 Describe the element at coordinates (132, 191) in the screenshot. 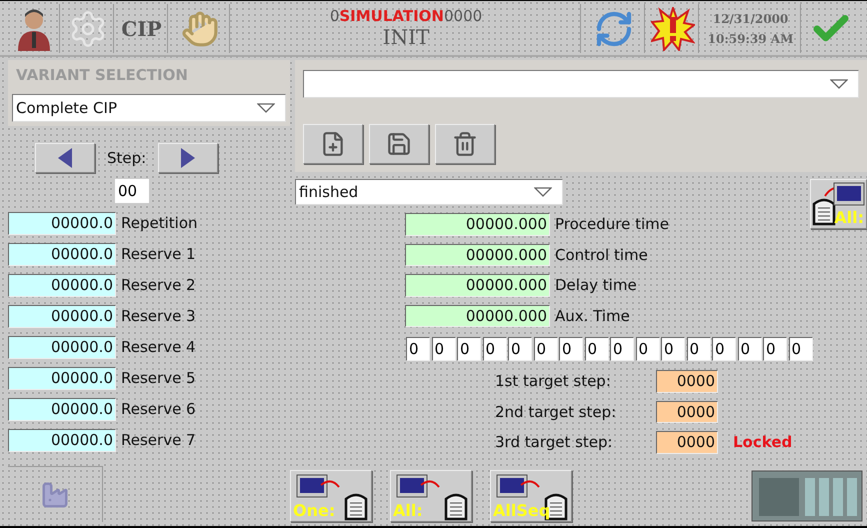

I see `step-field: 00` at that location.